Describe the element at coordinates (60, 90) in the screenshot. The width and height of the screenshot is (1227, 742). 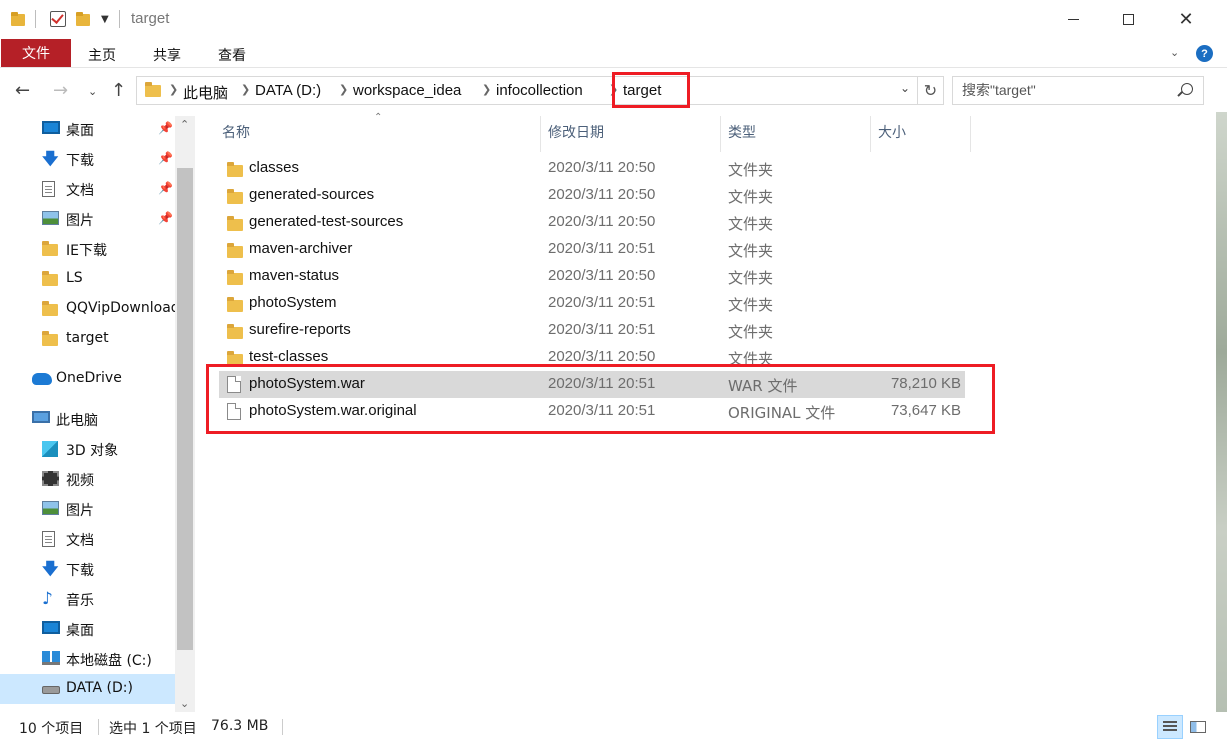
I see `forward-arrow-icon: →` at that location.